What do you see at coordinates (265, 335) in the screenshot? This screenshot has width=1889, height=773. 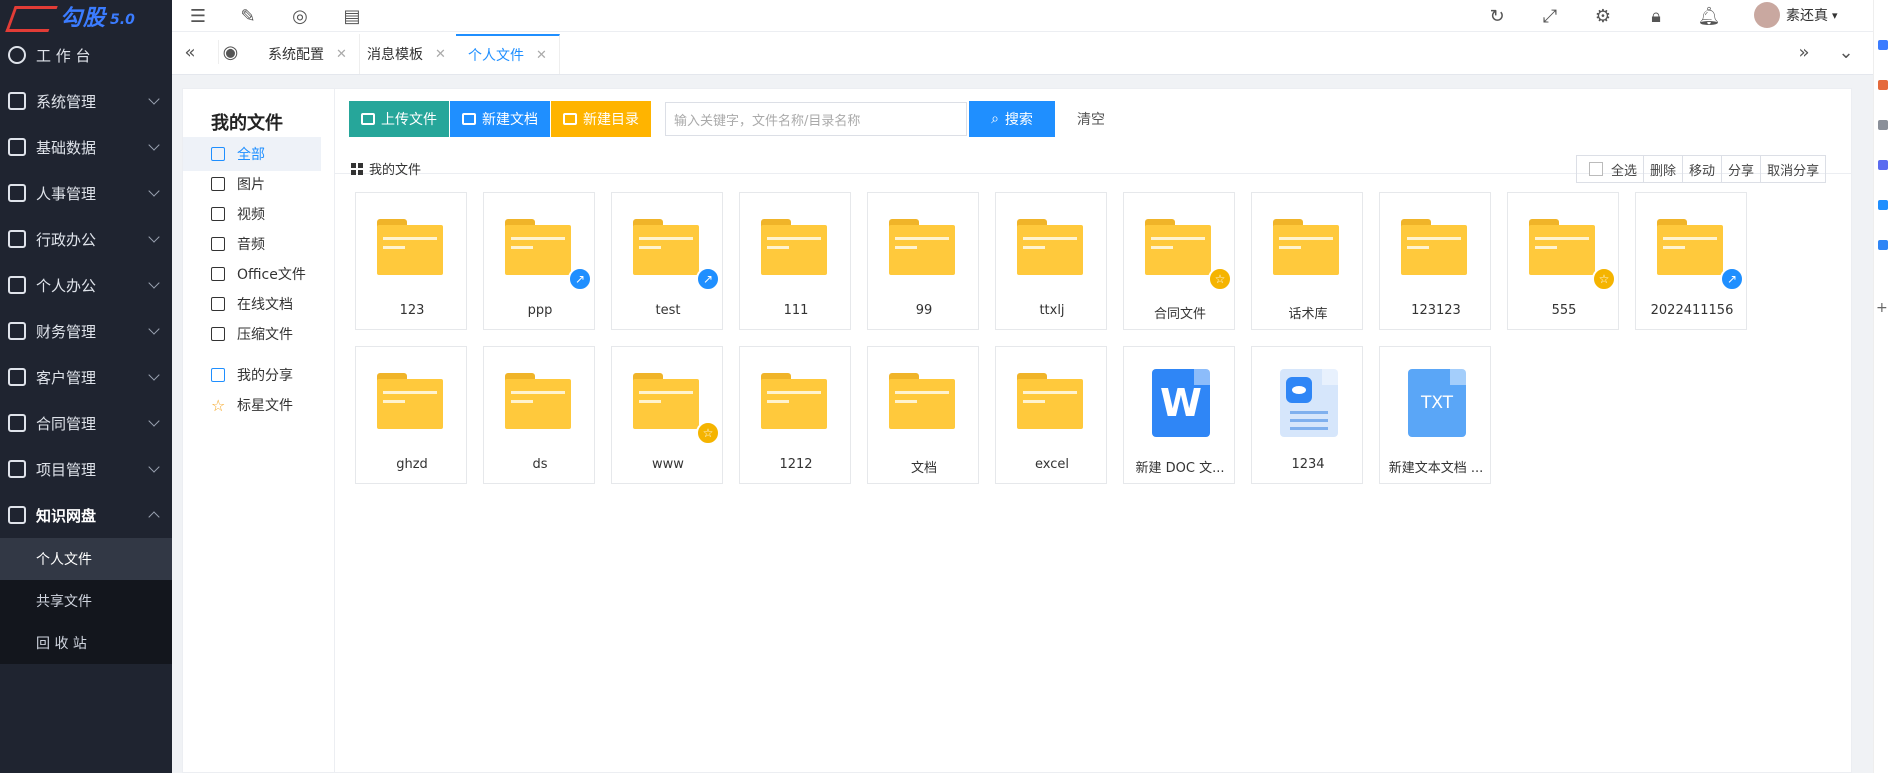 I see `category-label: 压缩文件` at bounding box center [265, 335].